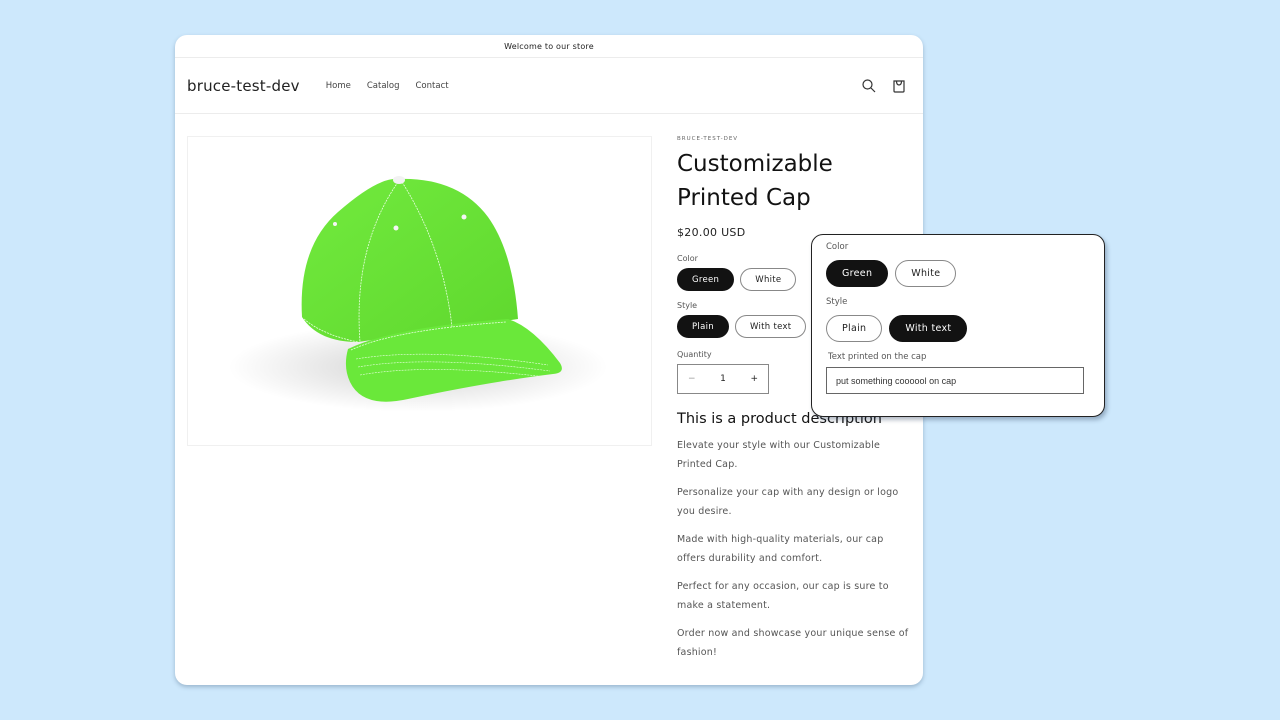 The image size is (1280, 720). What do you see at coordinates (243, 86) in the screenshot?
I see `store-logo: bruce-test-dev` at bounding box center [243, 86].